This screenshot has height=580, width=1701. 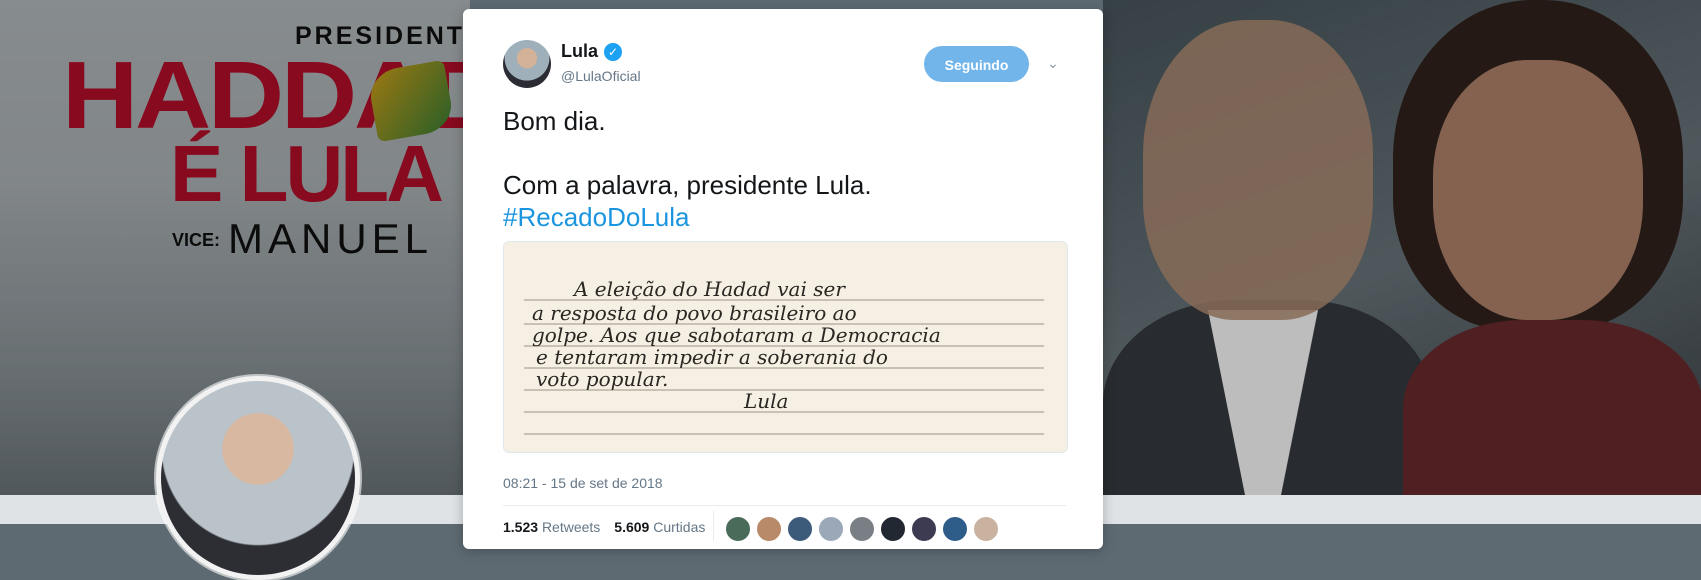 What do you see at coordinates (602, 379) in the screenshot?
I see `handwriting-line: voto popular.` at bounding box center [602, 379].